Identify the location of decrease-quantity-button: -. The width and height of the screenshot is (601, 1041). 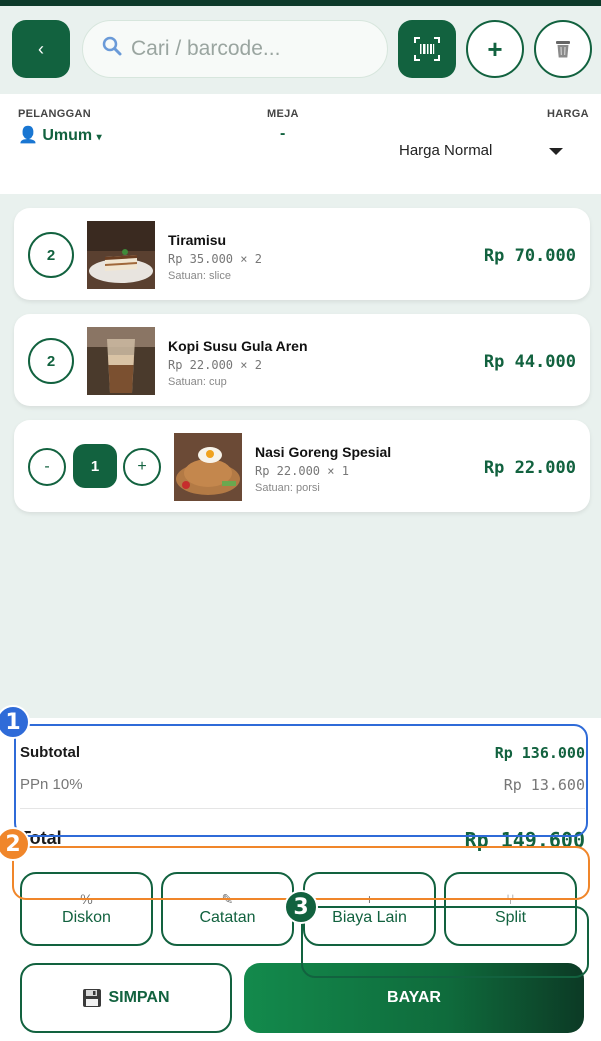
(47, 467).